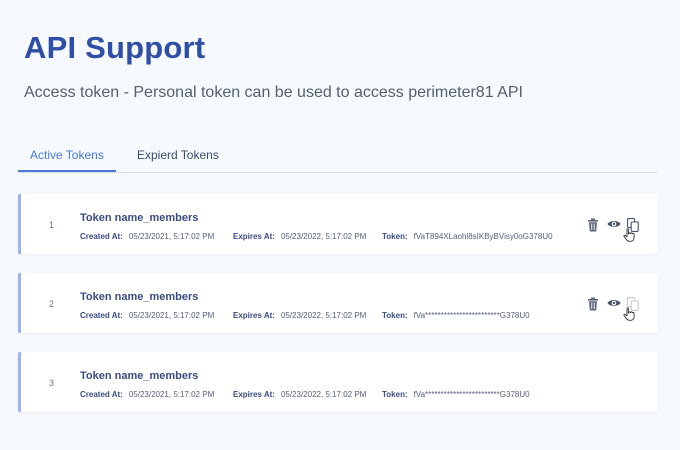  Describe the element at coordinates (178, 159) in the screenshot. I see `tab-expired-tokens: Expierd Tokens` at that location.